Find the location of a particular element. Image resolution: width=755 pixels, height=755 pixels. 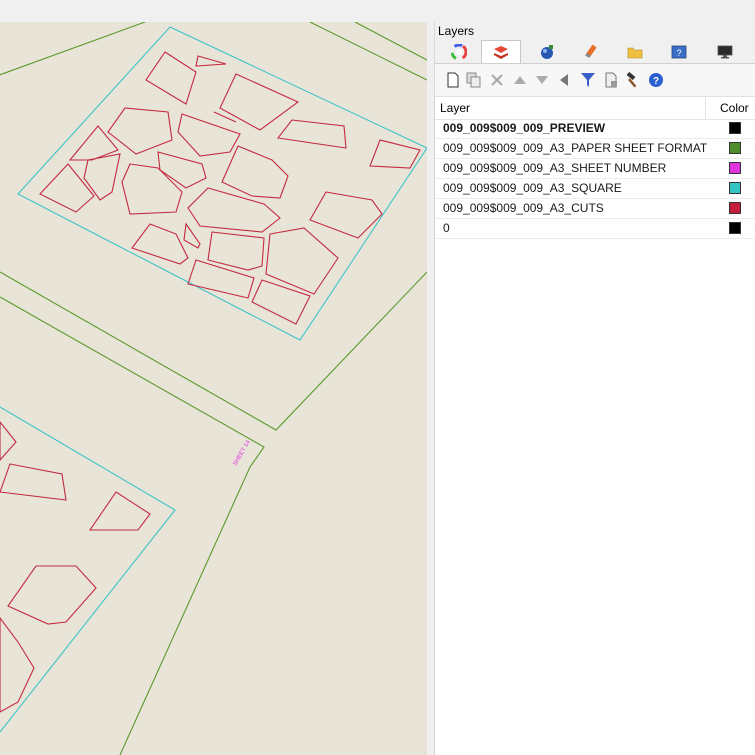

tab-display is located at coordinates (725, 52).